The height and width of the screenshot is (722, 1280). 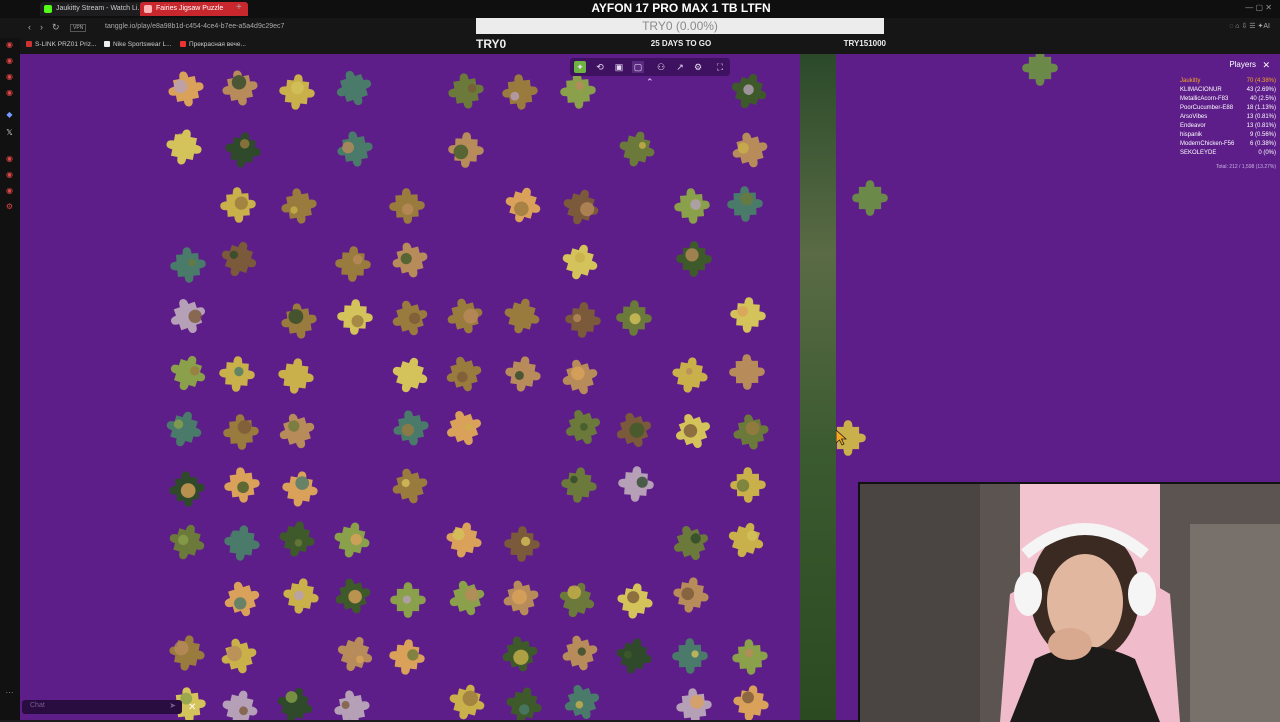 I want to click on settings-icon: ⚙, so click(x=698, y=67).